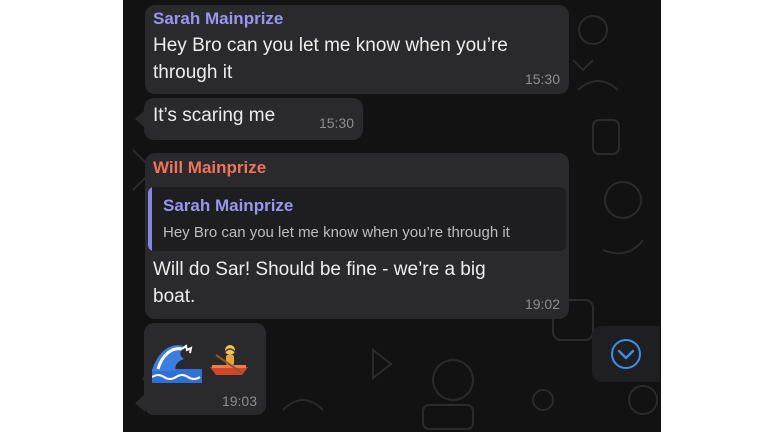 This screenshot has height=432, width=768. I want to click on message-text-line: Hey Bro can you let me know when you’re, so click(330, 45).